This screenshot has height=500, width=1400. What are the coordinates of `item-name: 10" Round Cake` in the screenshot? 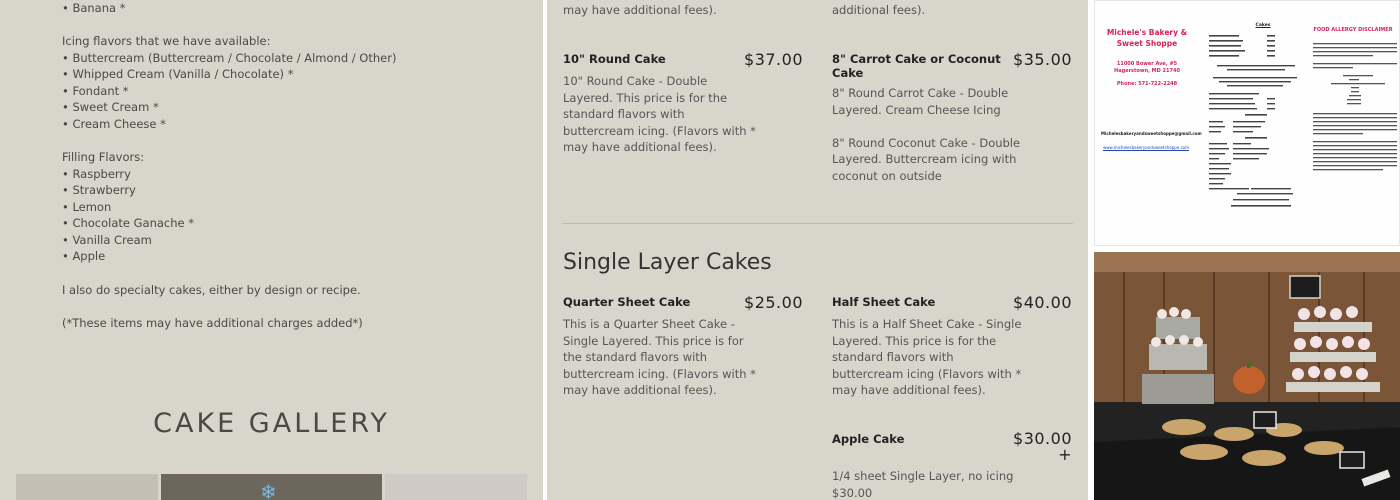 It's located at (614, 59).